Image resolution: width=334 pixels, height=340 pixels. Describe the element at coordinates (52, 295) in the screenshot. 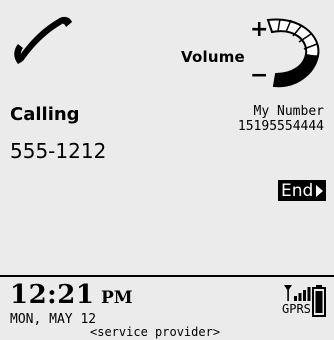

I see `clock-time: 12:21` at that location.